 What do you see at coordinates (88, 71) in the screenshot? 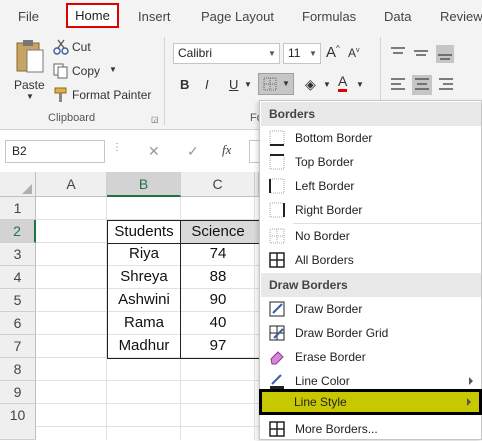
I see `copy-button: Copy ▼` at bounding box center [88, 71].